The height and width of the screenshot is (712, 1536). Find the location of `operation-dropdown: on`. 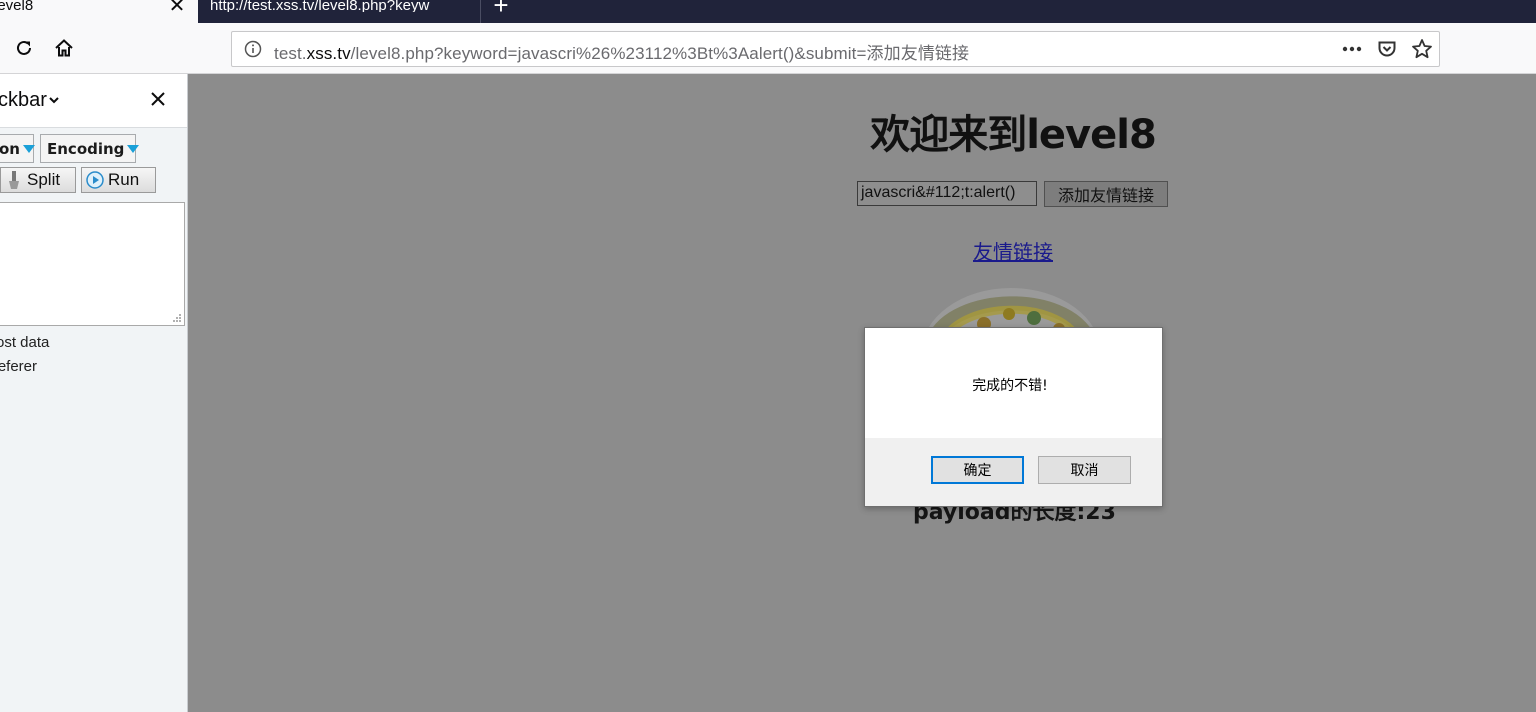

operation-dropdown: on is located at coordinates (17, 148).